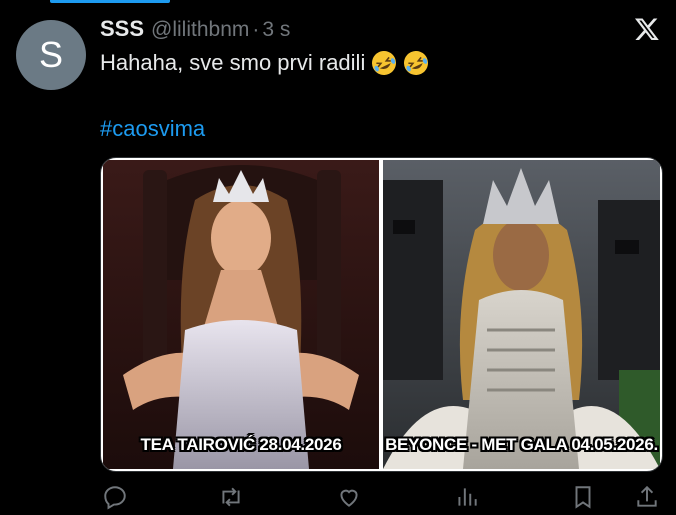 This screenshot has width=676, height=515. I want to click on left-photo-caption: TEA TAIROVIĆ 28.04.2026, so click(241, 444).